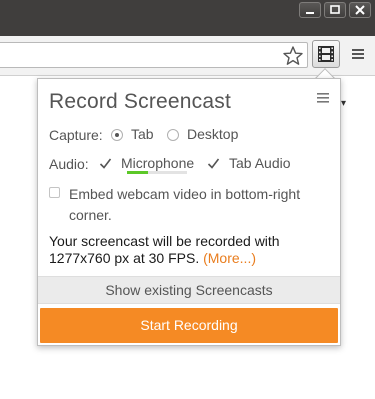 The height and width of the screenshot is (399, 375). Describe the element at coordinates (154, 55) in the screenshot. I see `address-bar` at that location.